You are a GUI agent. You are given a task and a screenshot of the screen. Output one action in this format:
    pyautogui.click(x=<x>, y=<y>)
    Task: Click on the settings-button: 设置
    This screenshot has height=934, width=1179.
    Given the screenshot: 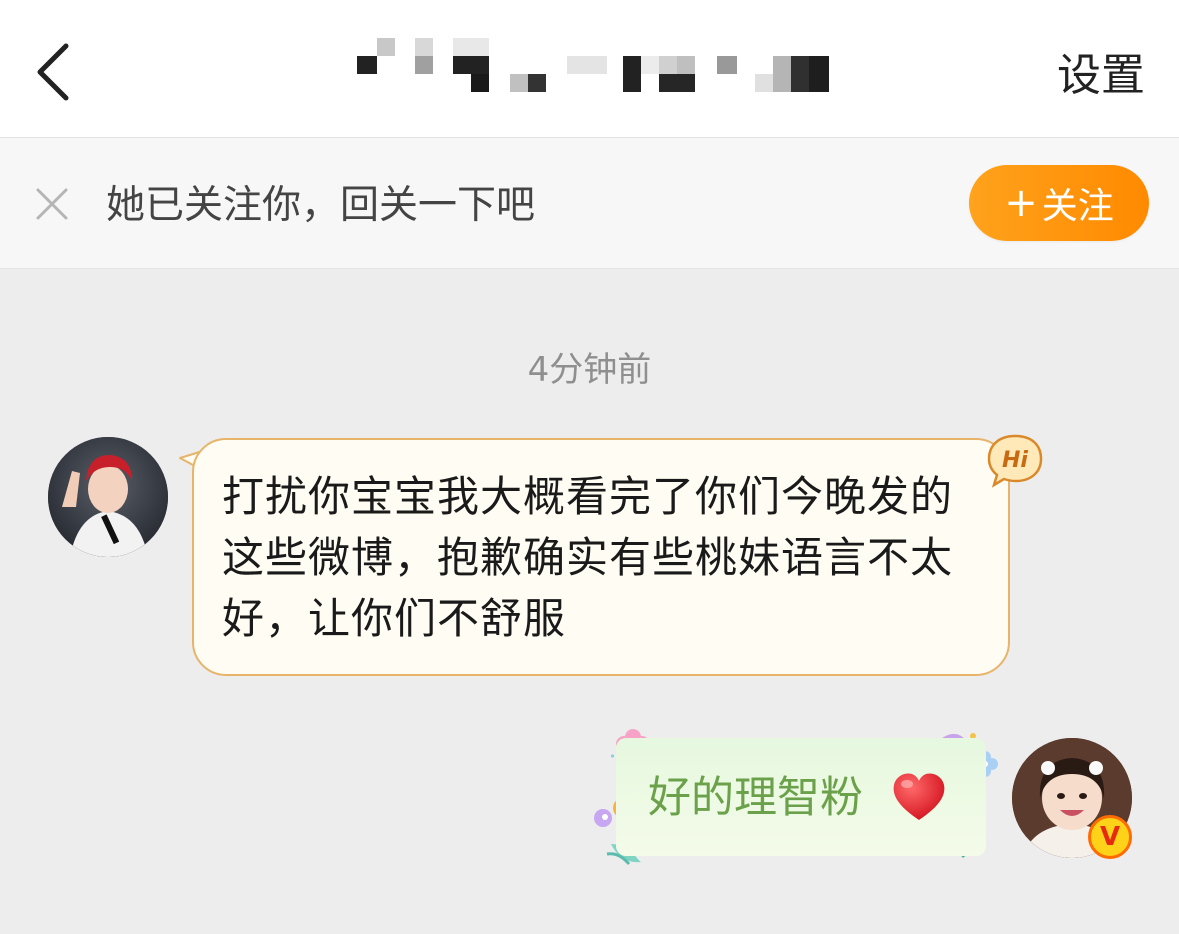 What is the action you would take?
    pyautogui.click(x=1101, y=76)
    